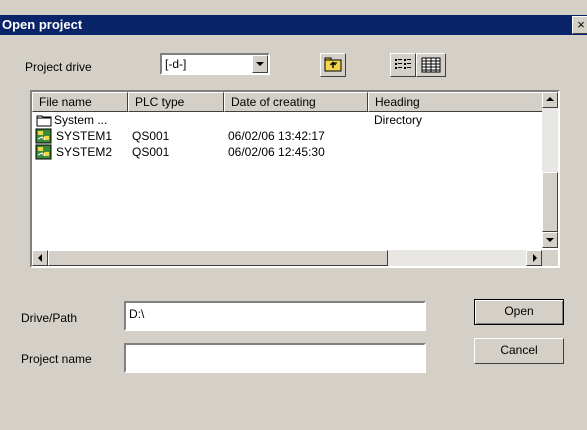  What do you see at coordinates (550, 258) in the screenshot?
I see `scrollbar-corner` at bounding box center [550, 258].